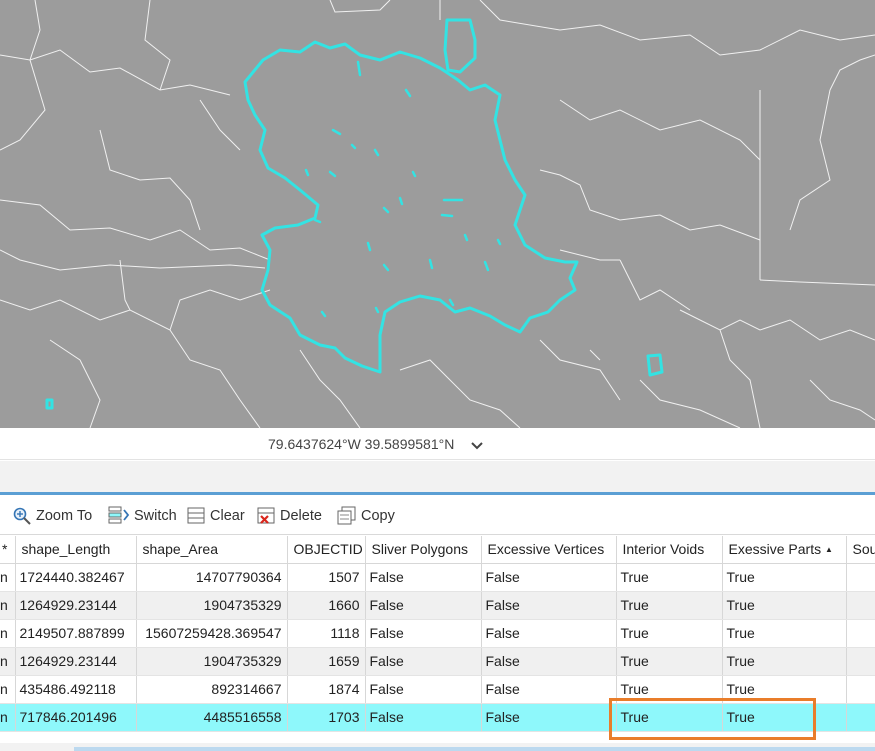 Image resolution: width=875 pixels, height=751 pixels. What do you see at coordinates (378, 516) in the screenshot?
I see `copy-label: Copy` at bounding box center [378, 516].